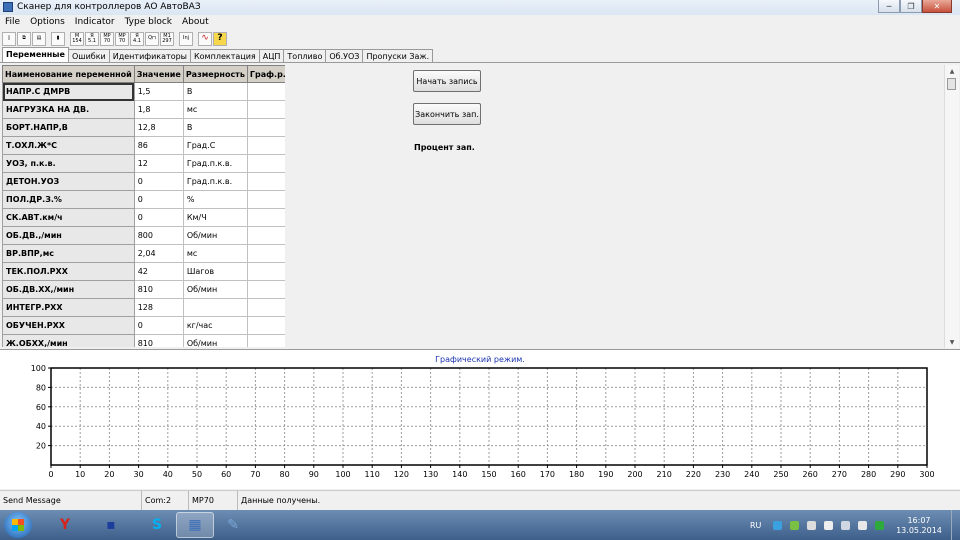 The width and height of the screenshot is (960, 540). What do you see at coordinates (148, 22) in the screenshot?
I see `menu-type-block: Type block` at bounding box center [148, 22].